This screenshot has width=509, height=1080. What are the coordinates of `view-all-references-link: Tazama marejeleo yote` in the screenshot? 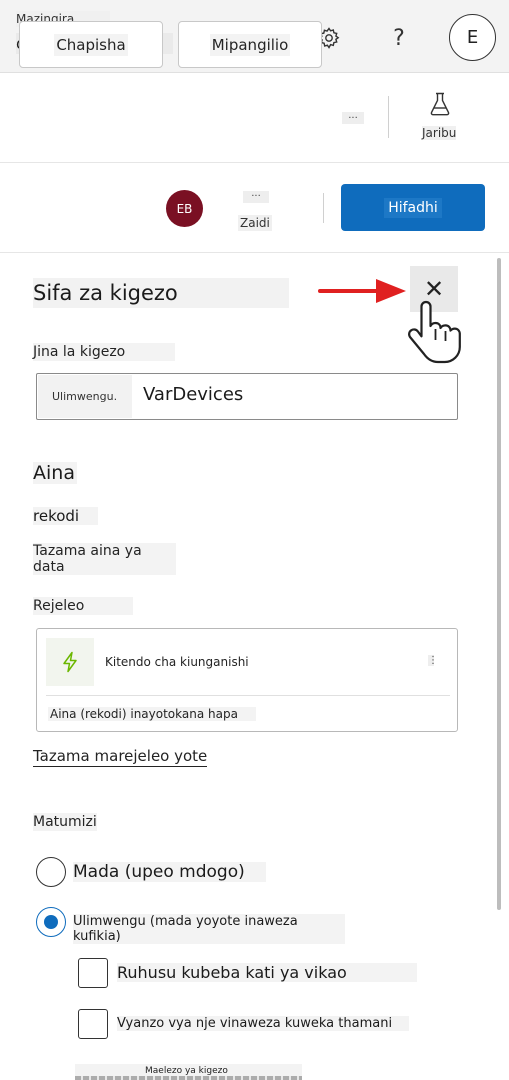 It's located at (120, 757).